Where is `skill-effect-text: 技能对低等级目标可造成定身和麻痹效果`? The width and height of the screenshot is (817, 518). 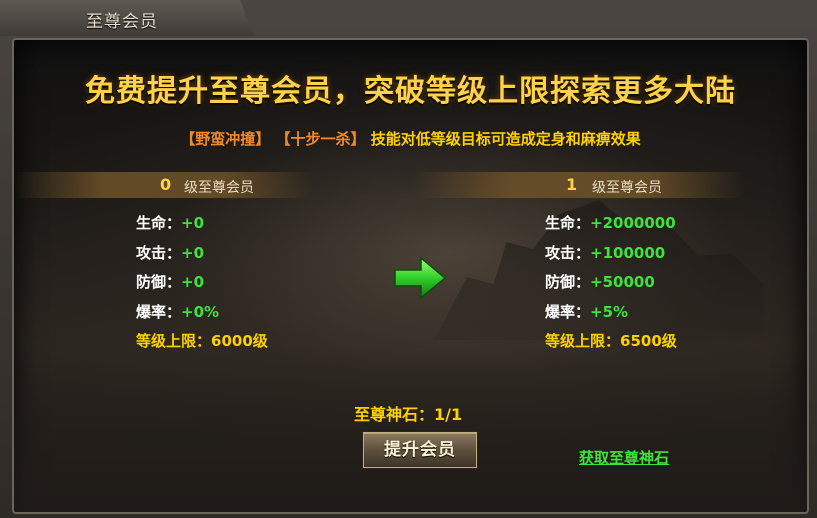 skill-effect-text: 技能对低等级目标可造成定身和麻痹效果 is located at coordinates (505, 139).